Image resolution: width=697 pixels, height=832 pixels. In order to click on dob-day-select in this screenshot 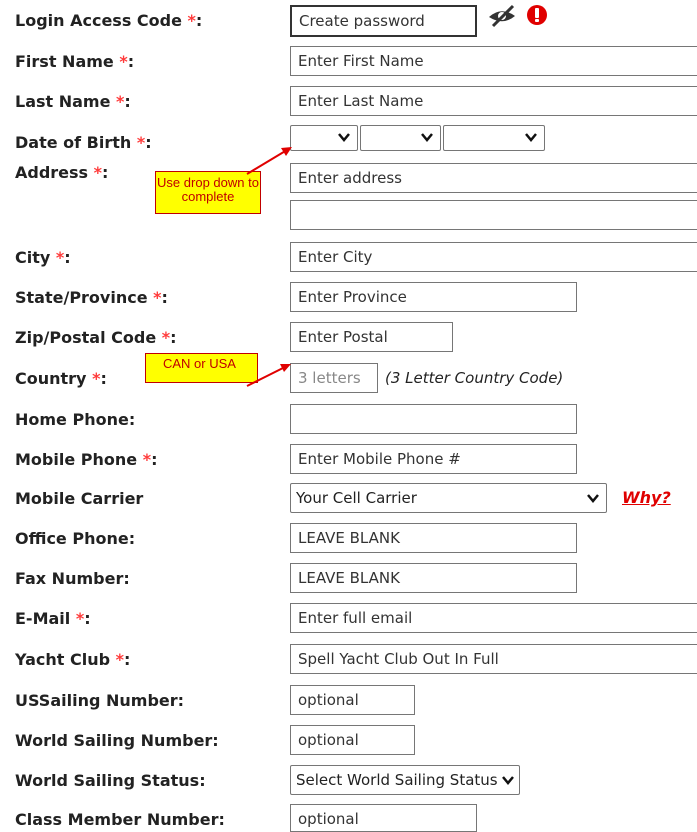, I will do `click(400, 138)`.